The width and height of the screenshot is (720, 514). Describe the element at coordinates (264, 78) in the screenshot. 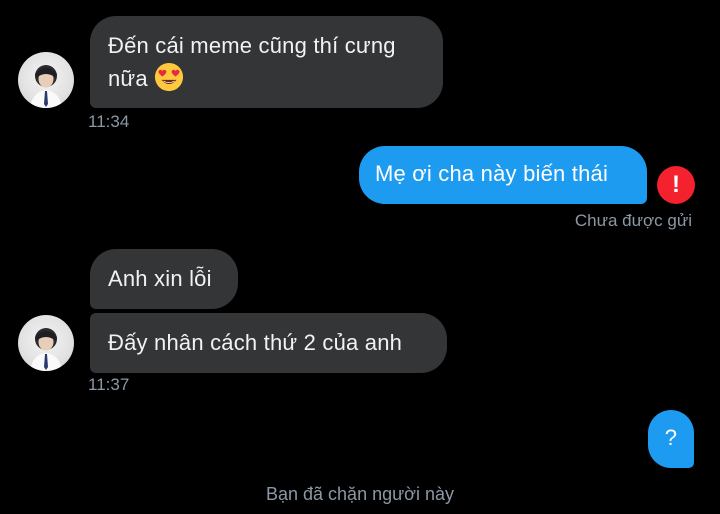

I see `message-text-line2: nữa` at that location.